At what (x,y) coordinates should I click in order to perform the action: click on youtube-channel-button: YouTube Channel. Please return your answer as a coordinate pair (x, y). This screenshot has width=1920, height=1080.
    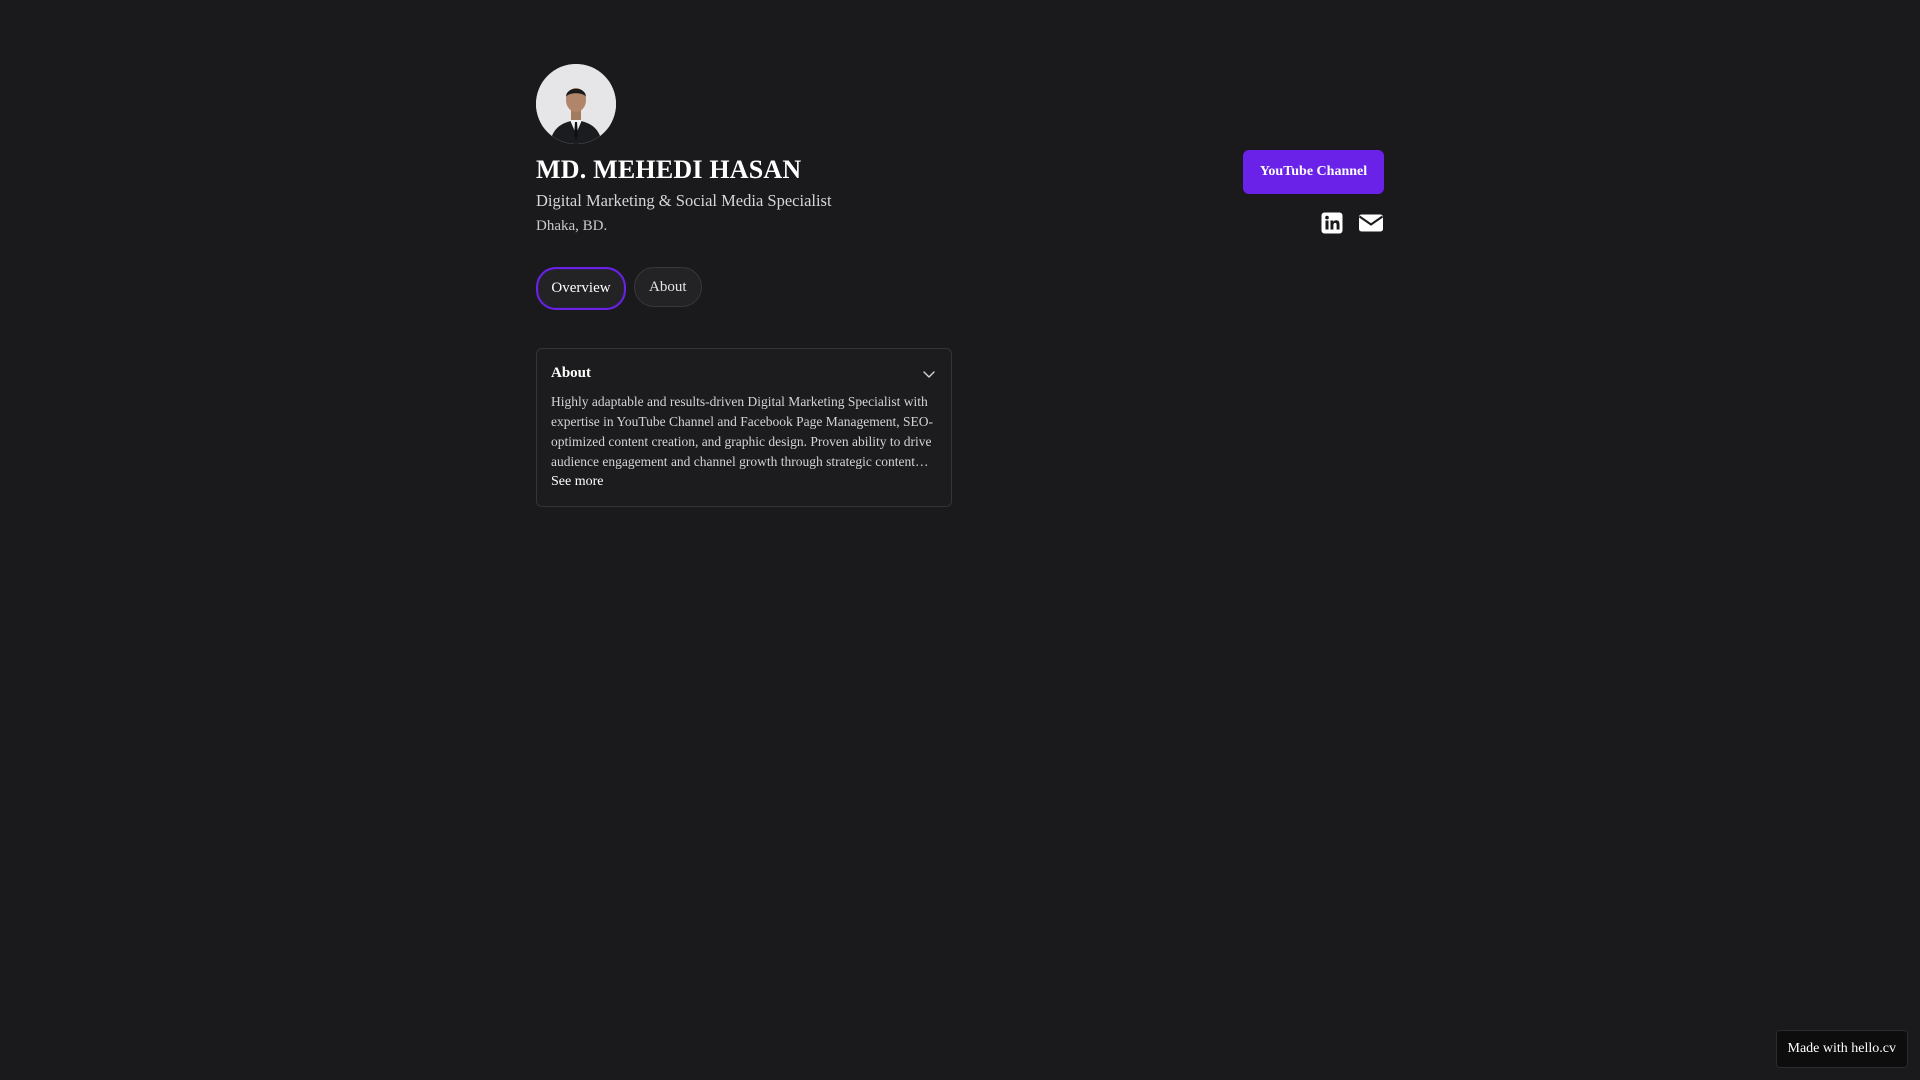
    Looking at the image, I should click on (1313, 172).